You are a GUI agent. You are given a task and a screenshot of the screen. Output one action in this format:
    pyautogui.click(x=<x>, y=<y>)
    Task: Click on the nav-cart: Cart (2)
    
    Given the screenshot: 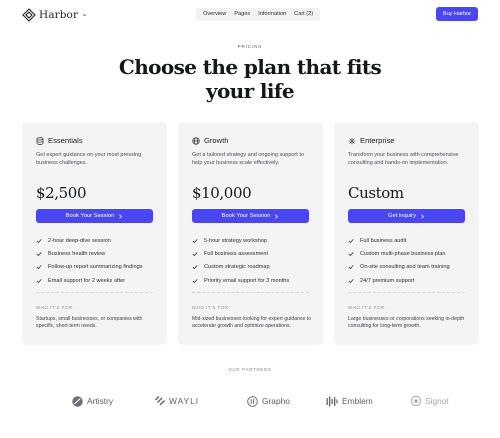 What is the action you would take?
    pyautogui.click(x=303, y=14)
    